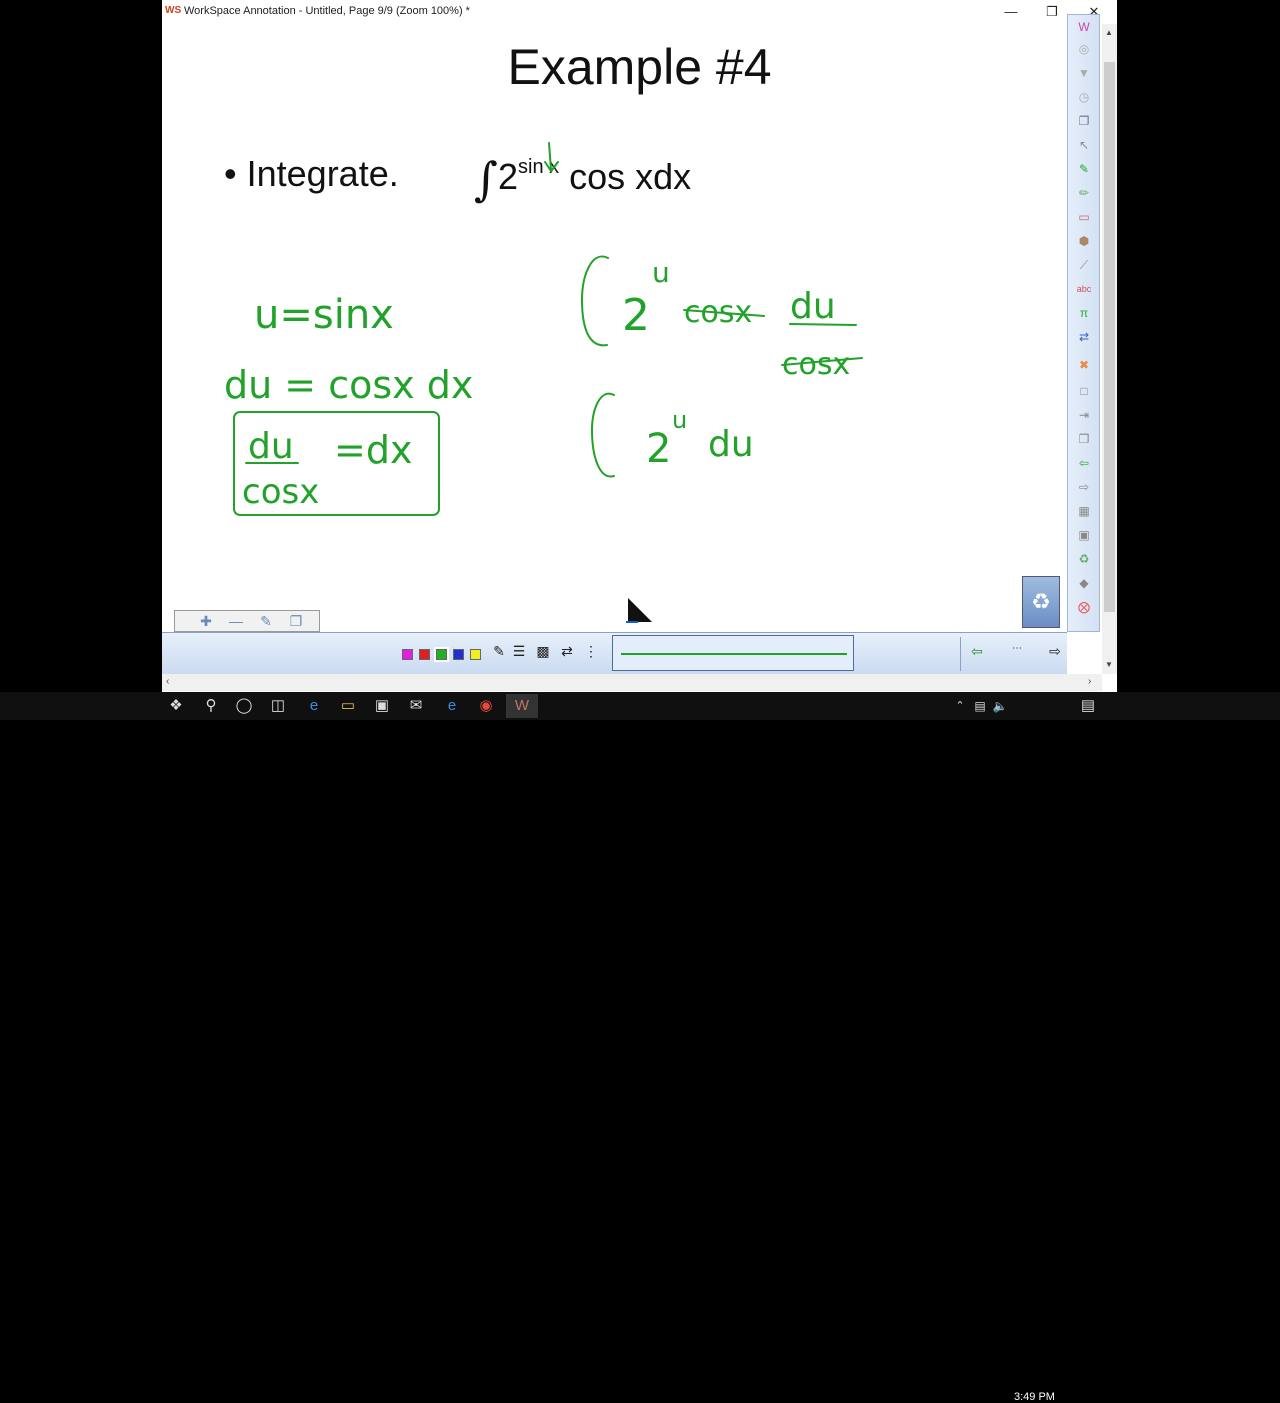 The image size is (1280, 1403). I want to click on ink-box-cosx: cosx, so click(280, 492).